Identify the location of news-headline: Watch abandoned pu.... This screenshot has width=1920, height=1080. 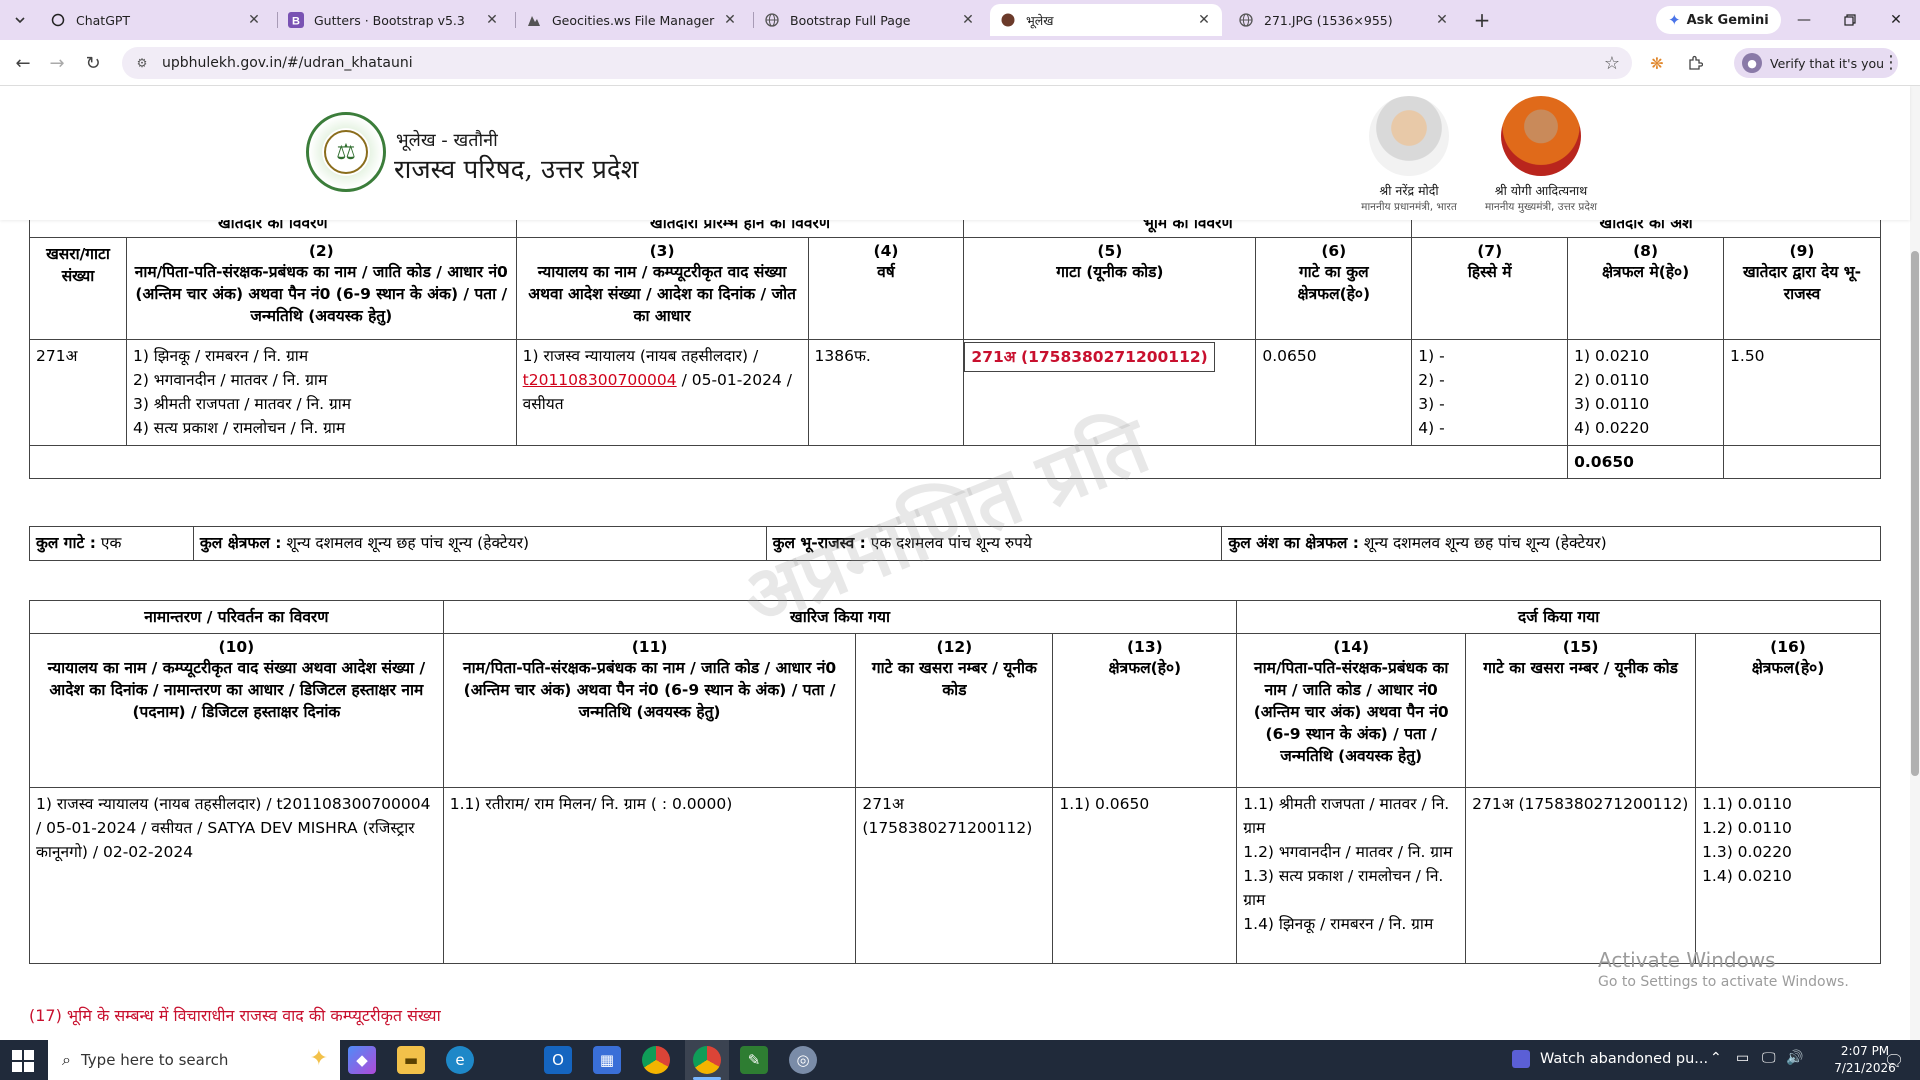
(1624, 1059).